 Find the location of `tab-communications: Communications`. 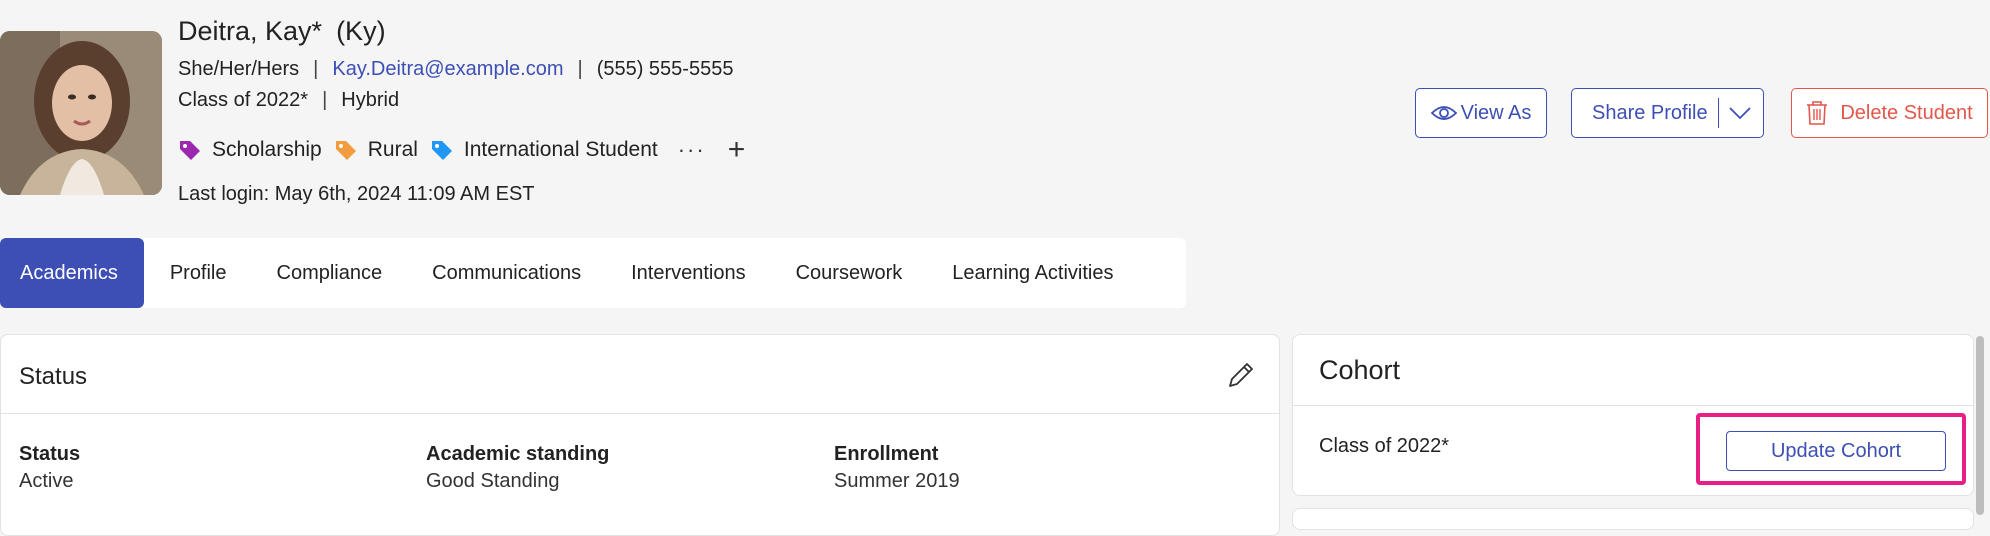

tab-communications: Communications is located at coordinates (506, 273).